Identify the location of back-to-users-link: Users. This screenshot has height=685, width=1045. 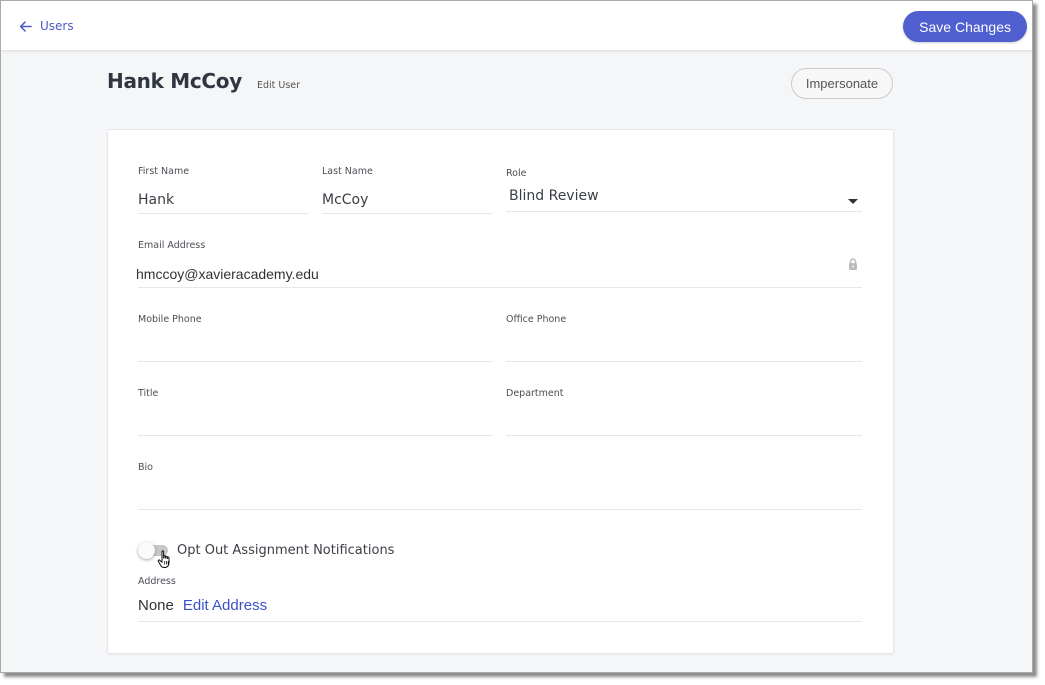
(46, 26).